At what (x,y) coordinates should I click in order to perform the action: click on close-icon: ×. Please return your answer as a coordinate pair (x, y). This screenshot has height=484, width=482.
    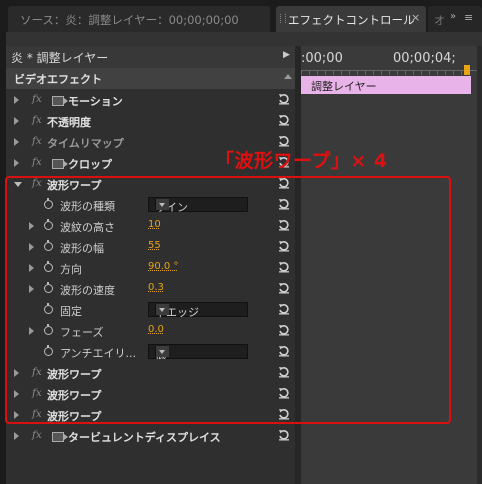
    Looking at the image, I should click on (415, 17).